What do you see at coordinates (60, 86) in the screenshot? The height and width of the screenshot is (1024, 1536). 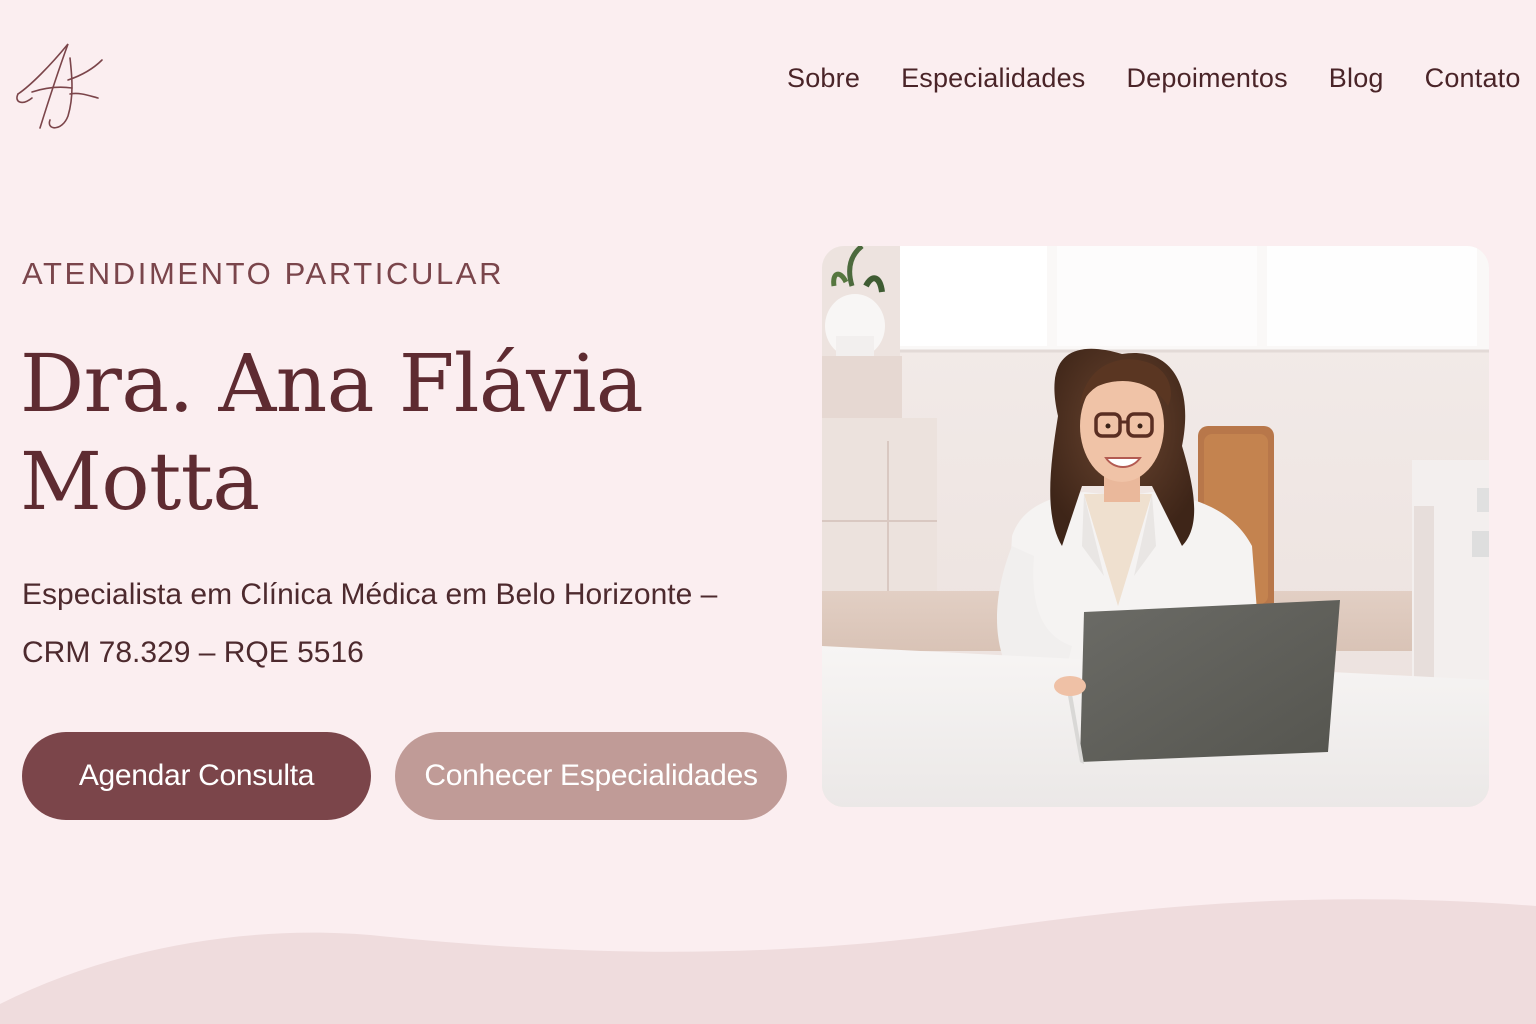 I see `monogram-logo` at bounding box center [60, 86].